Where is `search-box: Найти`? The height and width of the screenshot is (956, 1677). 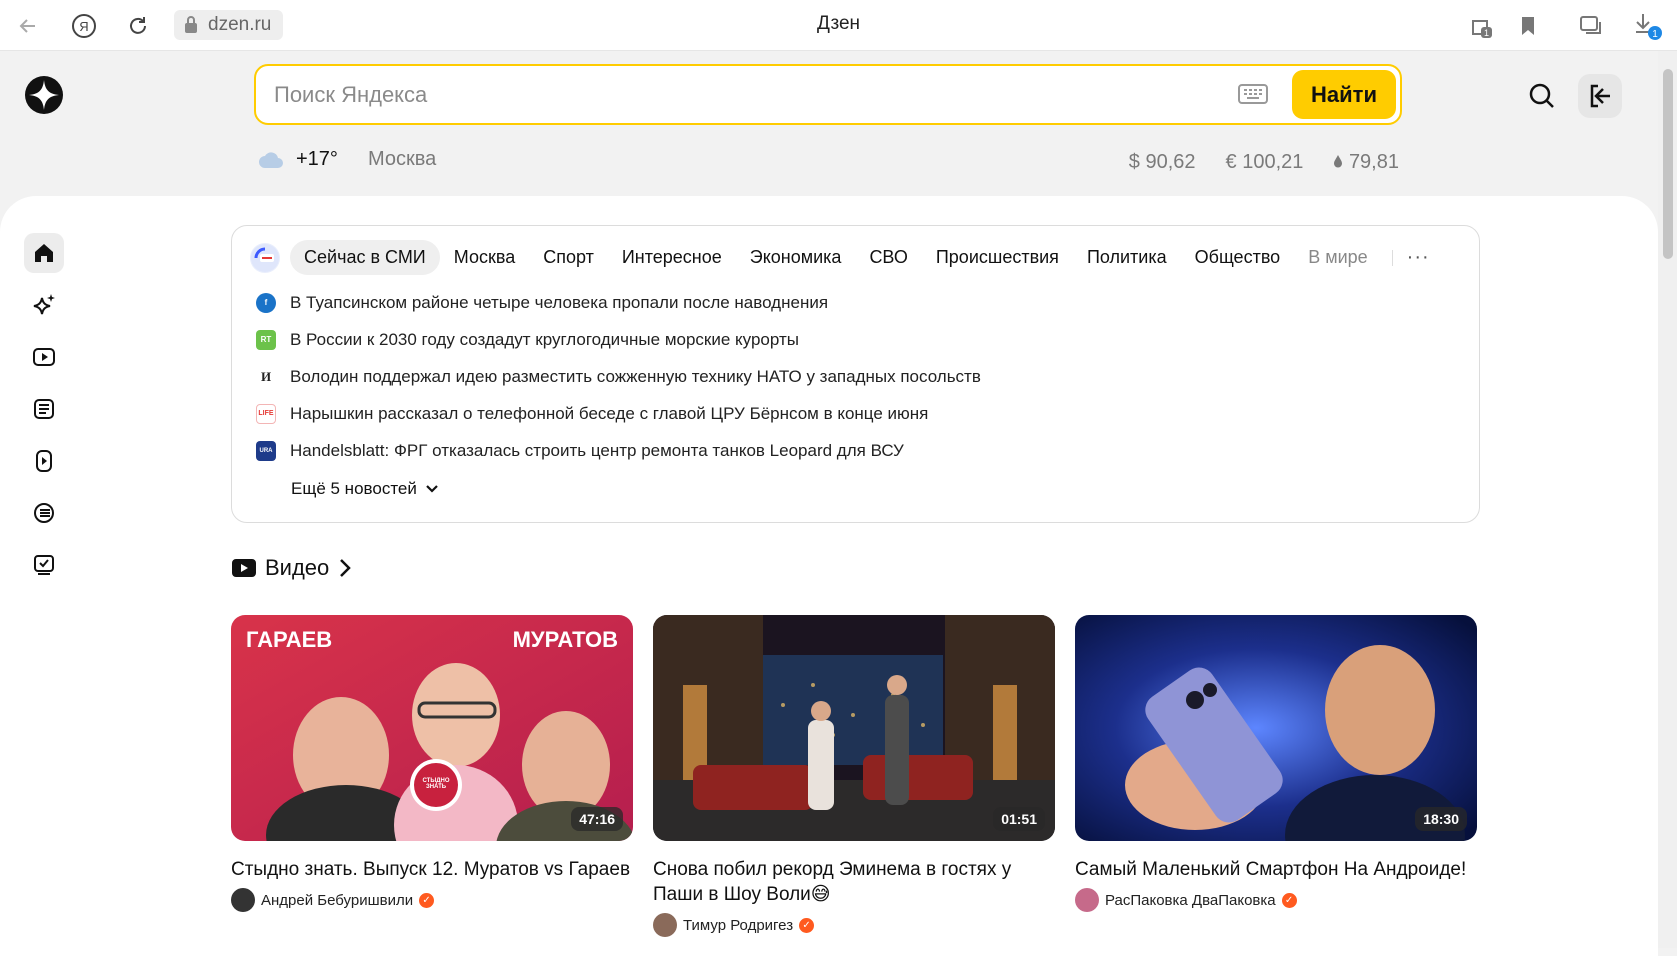
search-box: Найти is located at coordinates (828, 94).